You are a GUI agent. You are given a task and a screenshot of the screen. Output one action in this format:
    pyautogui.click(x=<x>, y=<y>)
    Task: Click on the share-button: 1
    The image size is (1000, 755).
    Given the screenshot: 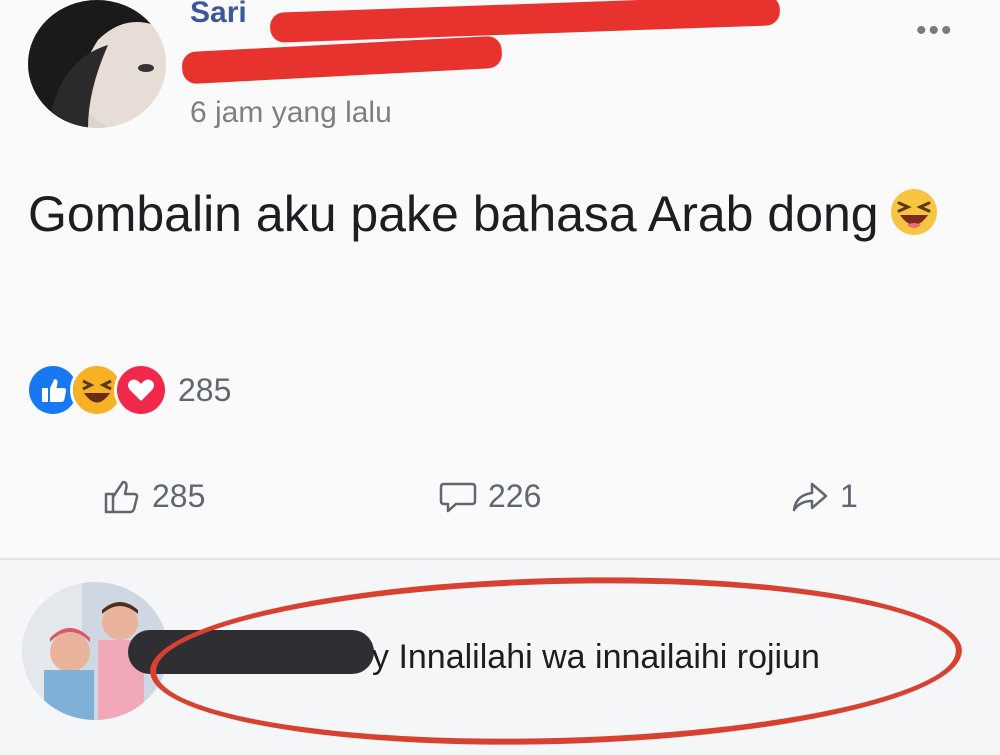 What is the action you would take?
    pyautogui.click(x=824, y=496)
    